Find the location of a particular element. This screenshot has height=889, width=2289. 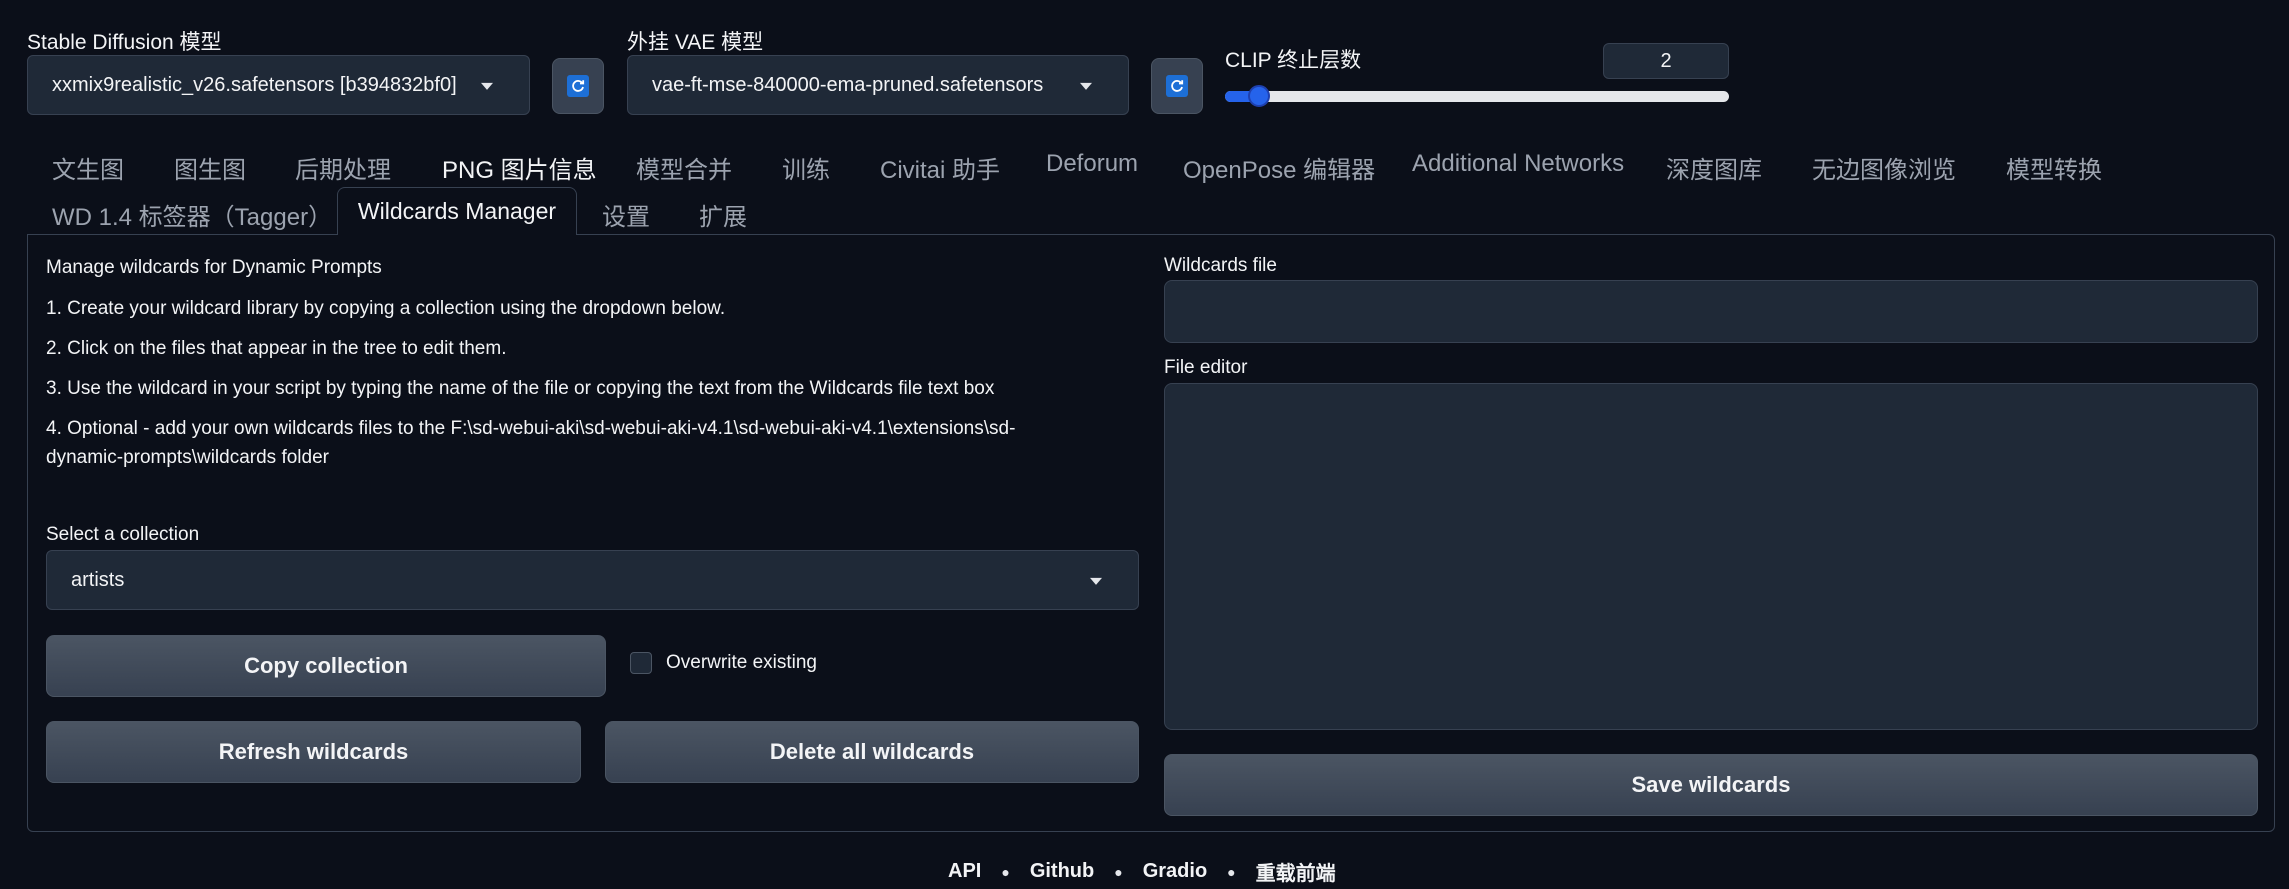

tab-model-converter: 模型转换 is located at coordinates (2054, 167).